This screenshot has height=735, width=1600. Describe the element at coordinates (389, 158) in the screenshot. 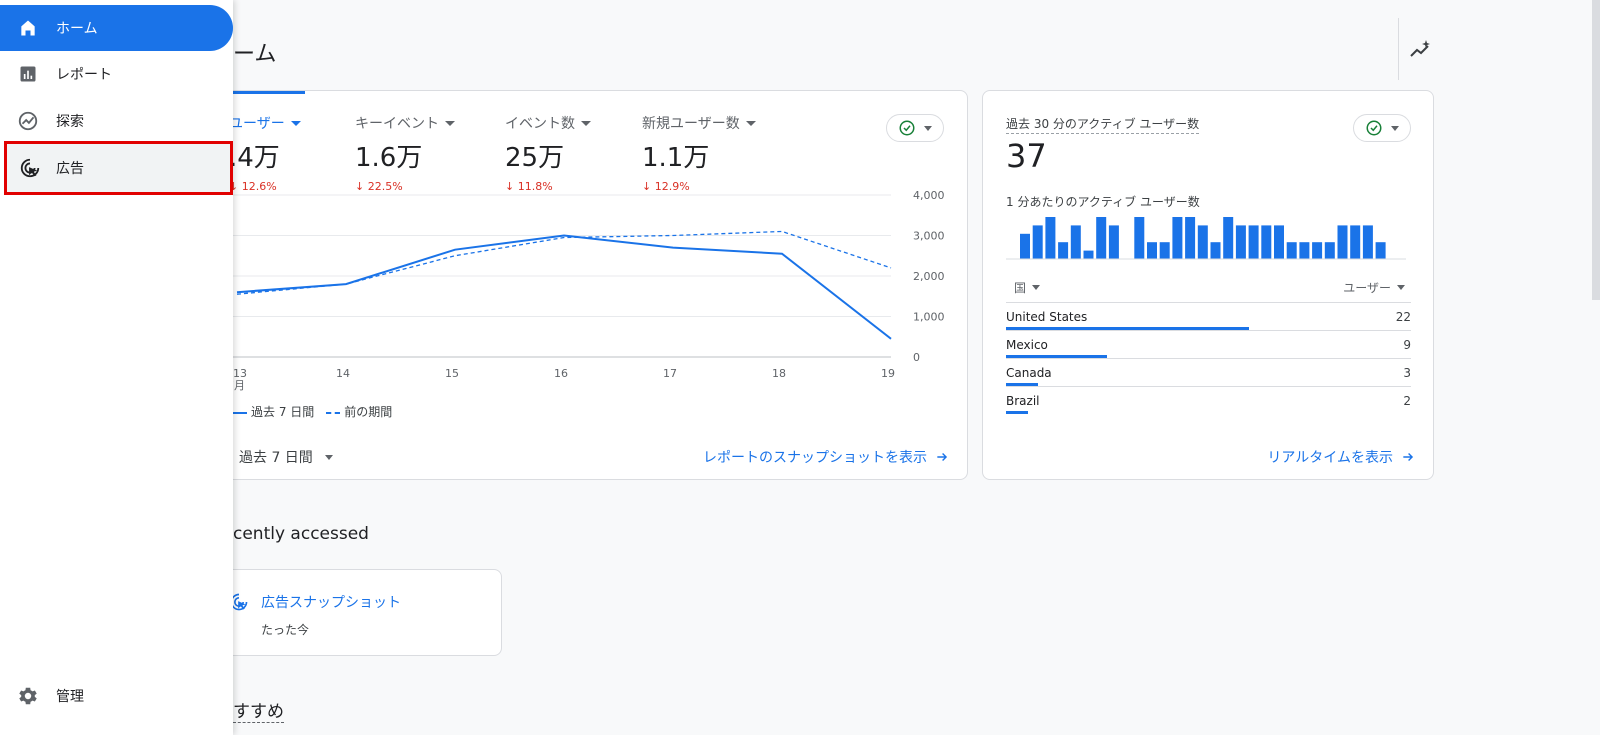

I see `metric-value: 1.6万` at that location.